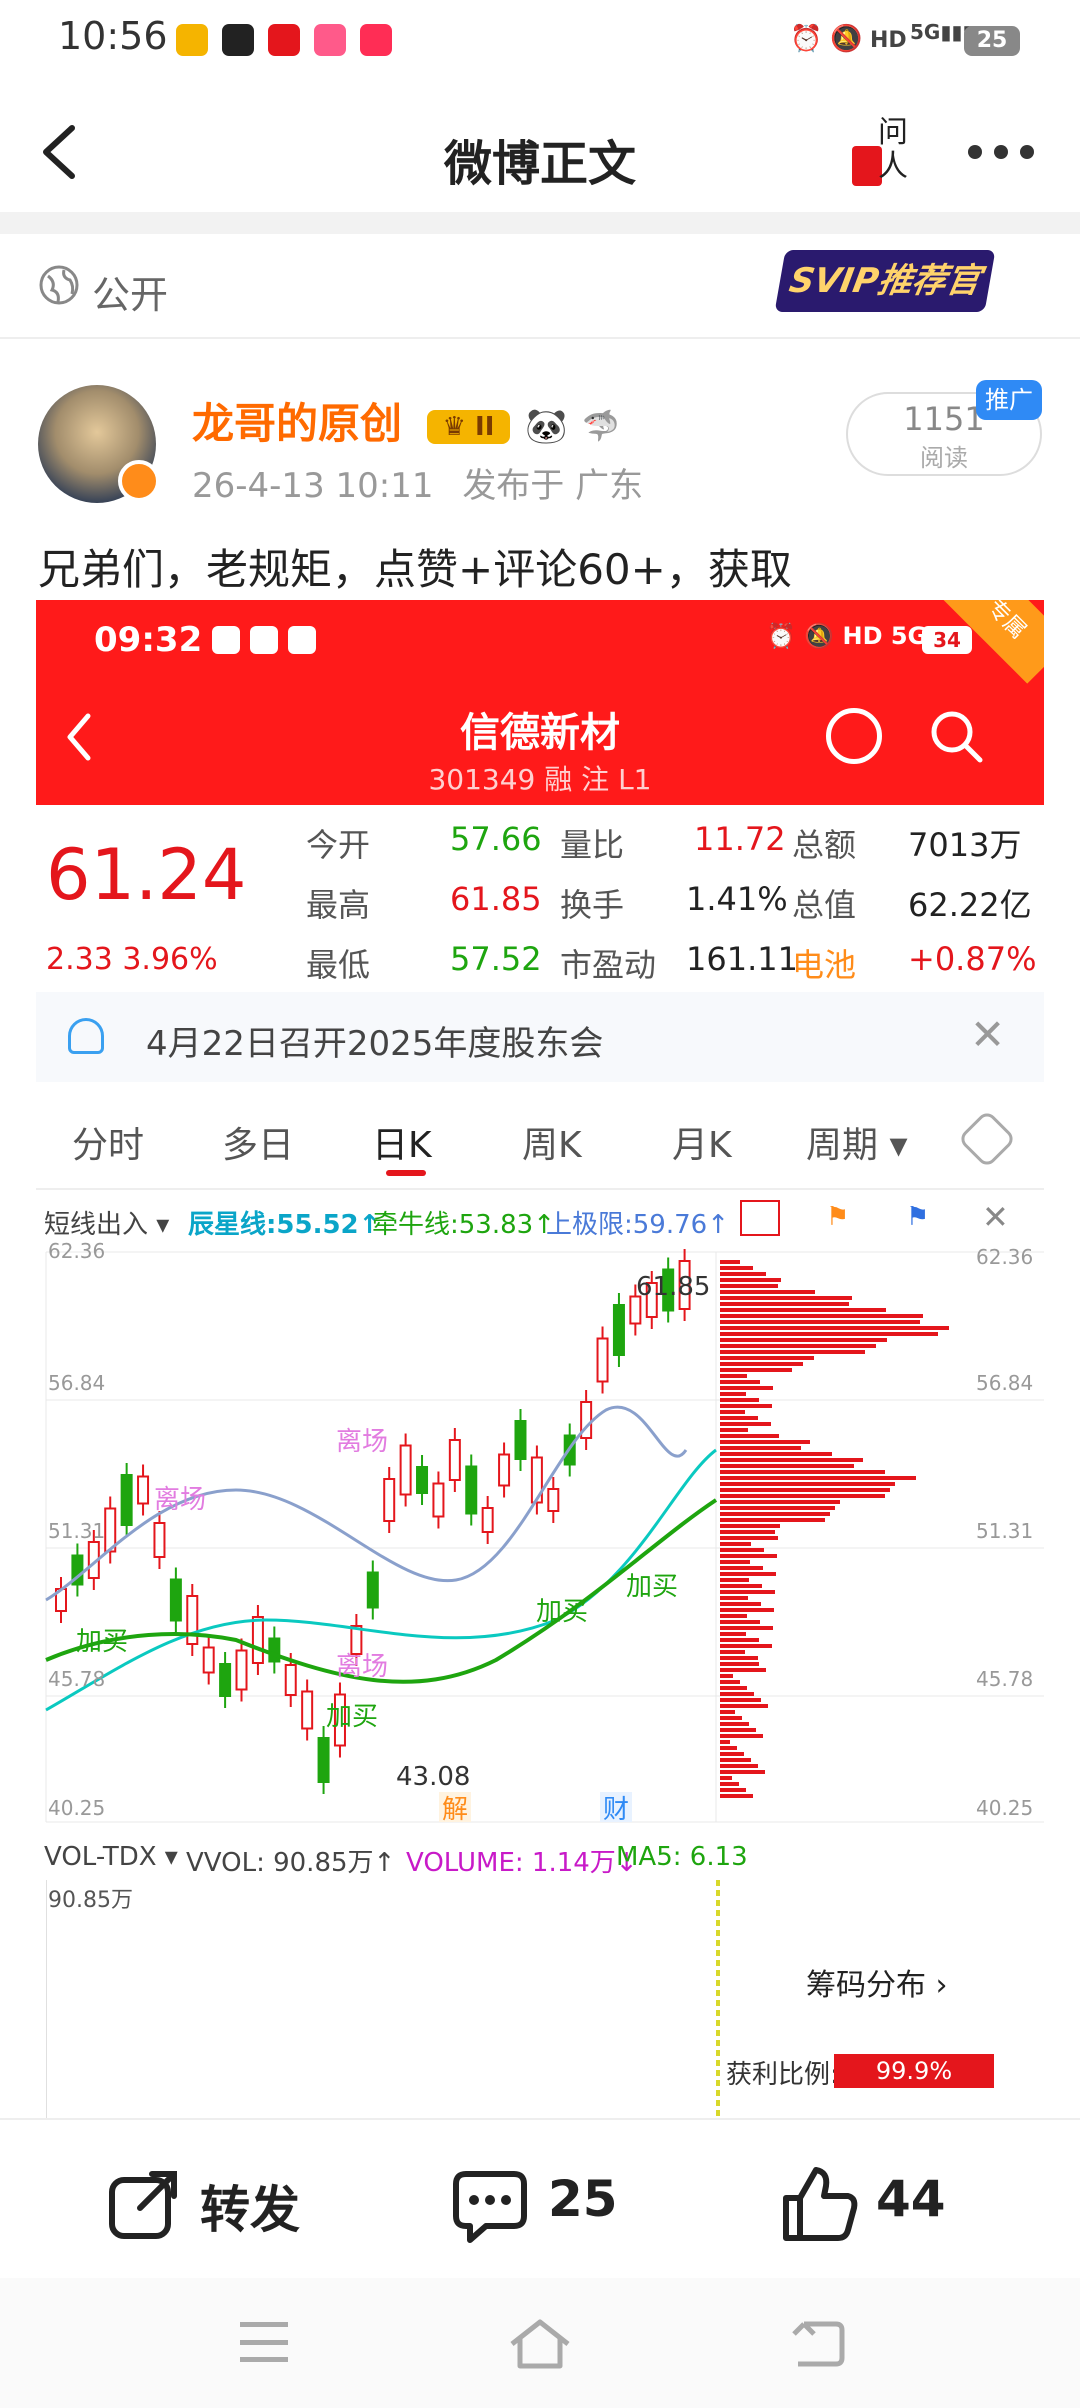 The image size is (1080, 2408). What do you see at coordinates (1009, 400) in the screenshot?
I see `promo-badge: 推广` at bounding box center [1009, 400].